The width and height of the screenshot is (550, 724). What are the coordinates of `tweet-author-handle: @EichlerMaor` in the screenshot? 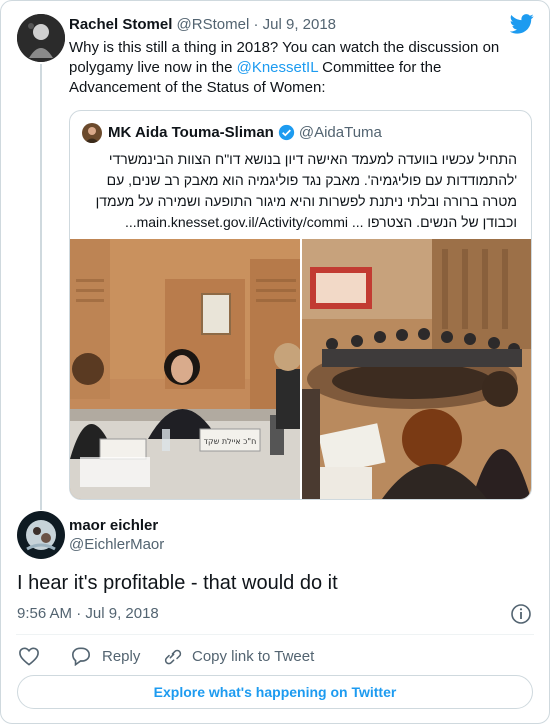 It's located at (116, 544).